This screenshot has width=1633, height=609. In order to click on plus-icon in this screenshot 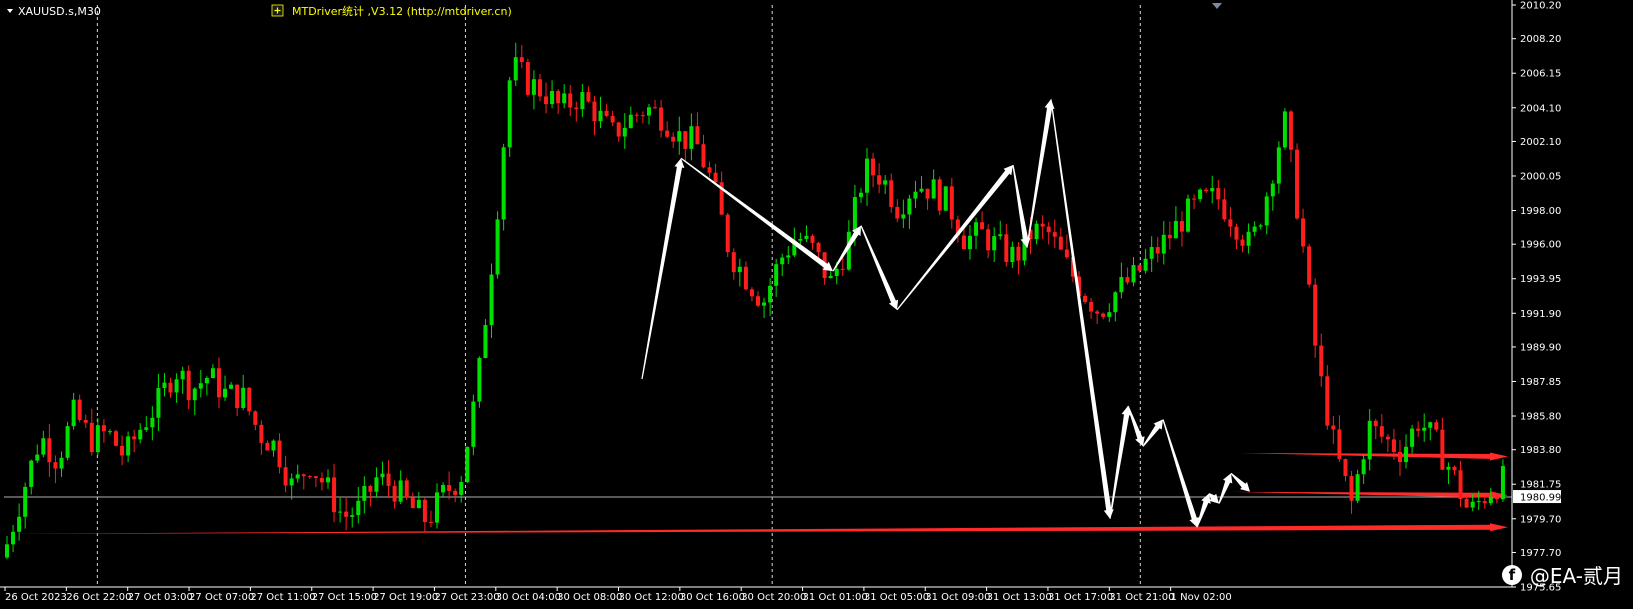, I will do `click(277, 10)`.